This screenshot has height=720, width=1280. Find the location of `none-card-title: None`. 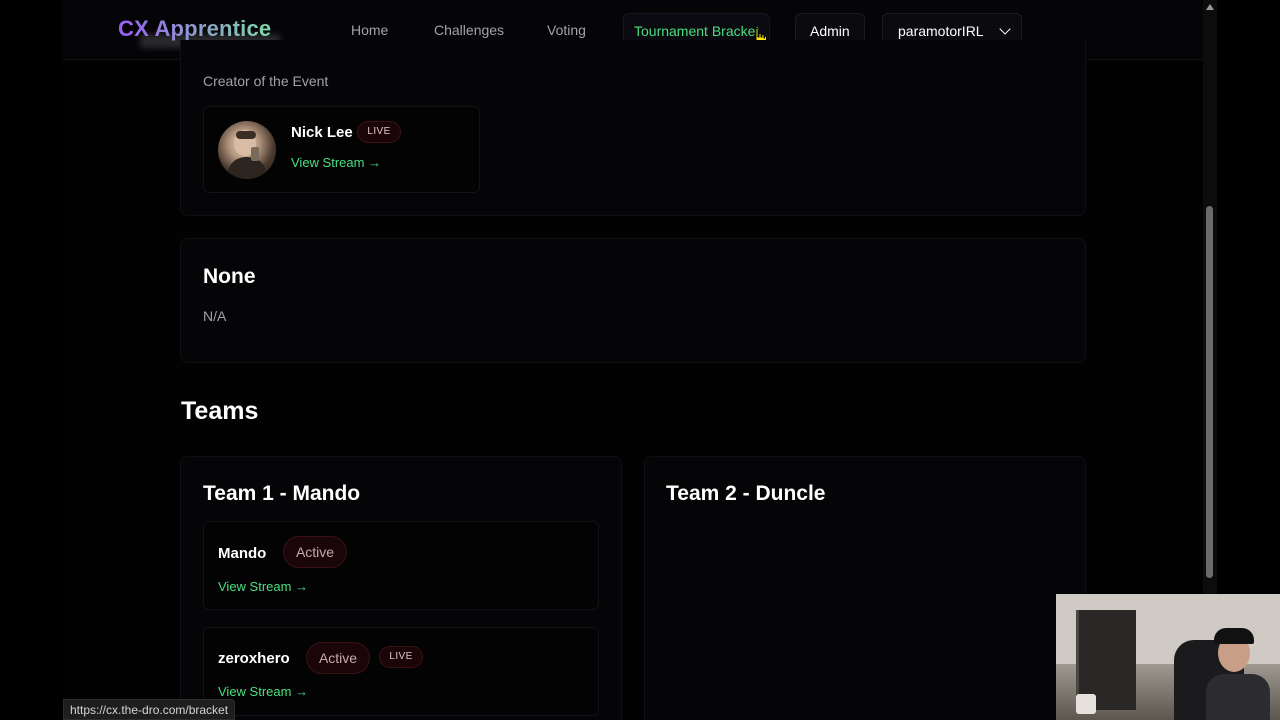

none-card-title: None is located at coordinates (229, 276).